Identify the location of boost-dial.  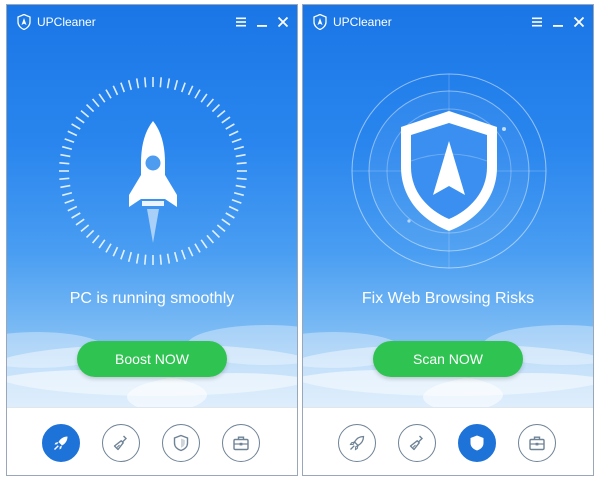
(153, 171).